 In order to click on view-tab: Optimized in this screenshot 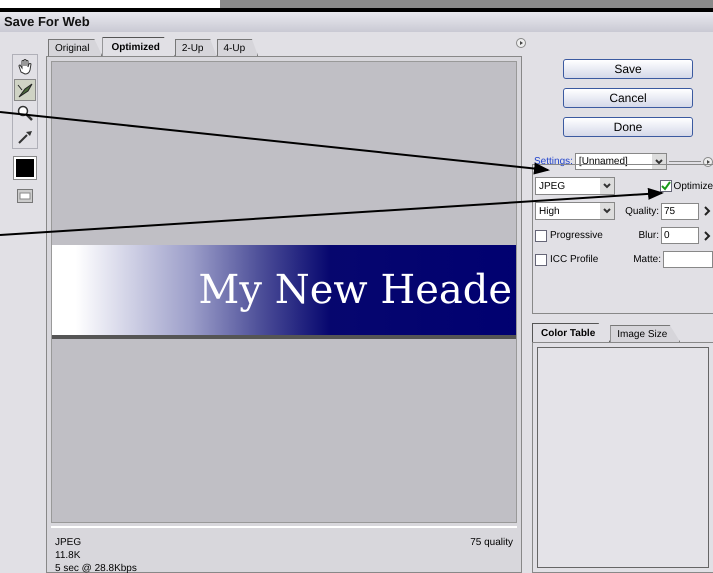, I will do `click(138, 46)`.